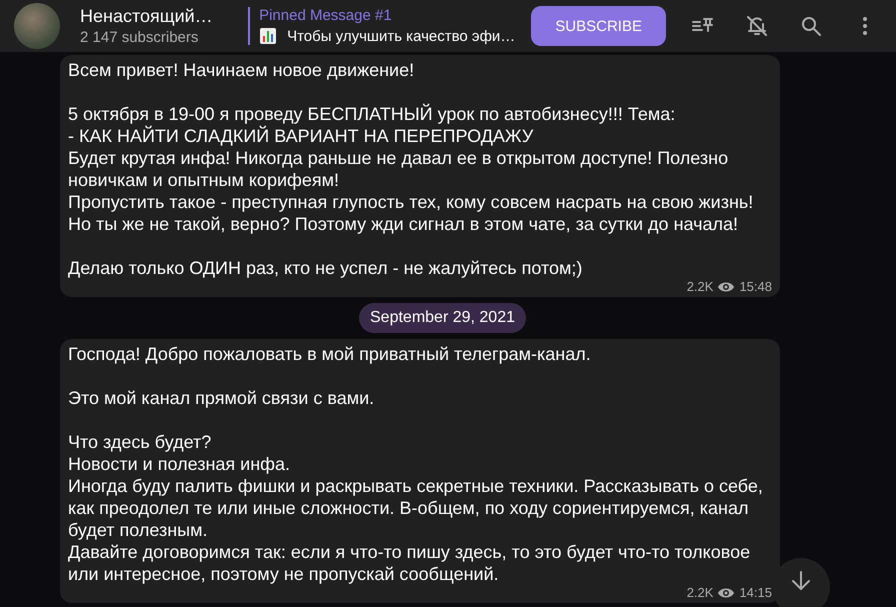 The image size is (896, 607). Describe the element at coordinates (268, 36) in the screenshot. I see `bar-chart-icon` at that location.